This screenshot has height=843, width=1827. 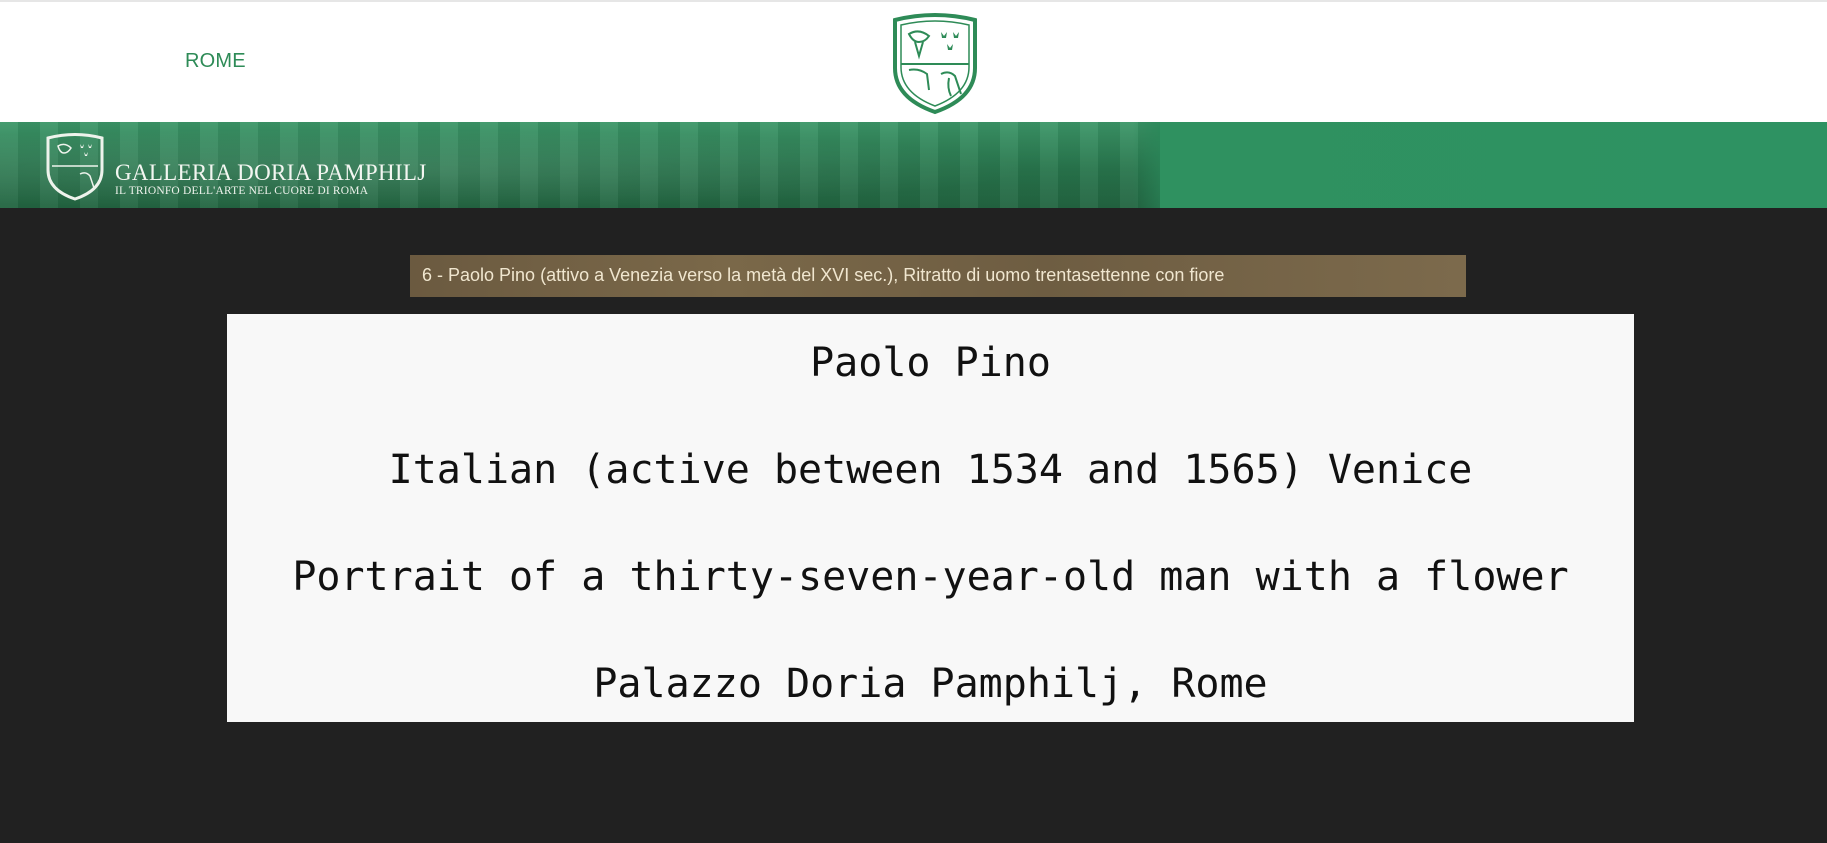 I want to click on banner-crest-icon, so click(x=75, y=167).